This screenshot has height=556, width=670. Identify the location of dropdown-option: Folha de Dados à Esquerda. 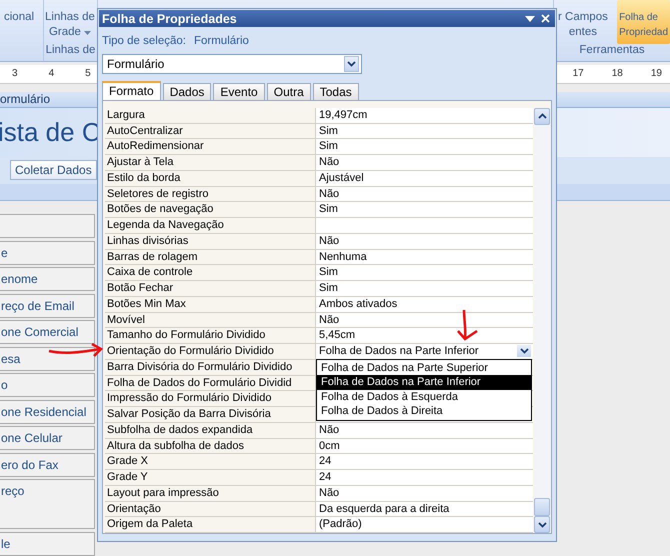
(424, 397).